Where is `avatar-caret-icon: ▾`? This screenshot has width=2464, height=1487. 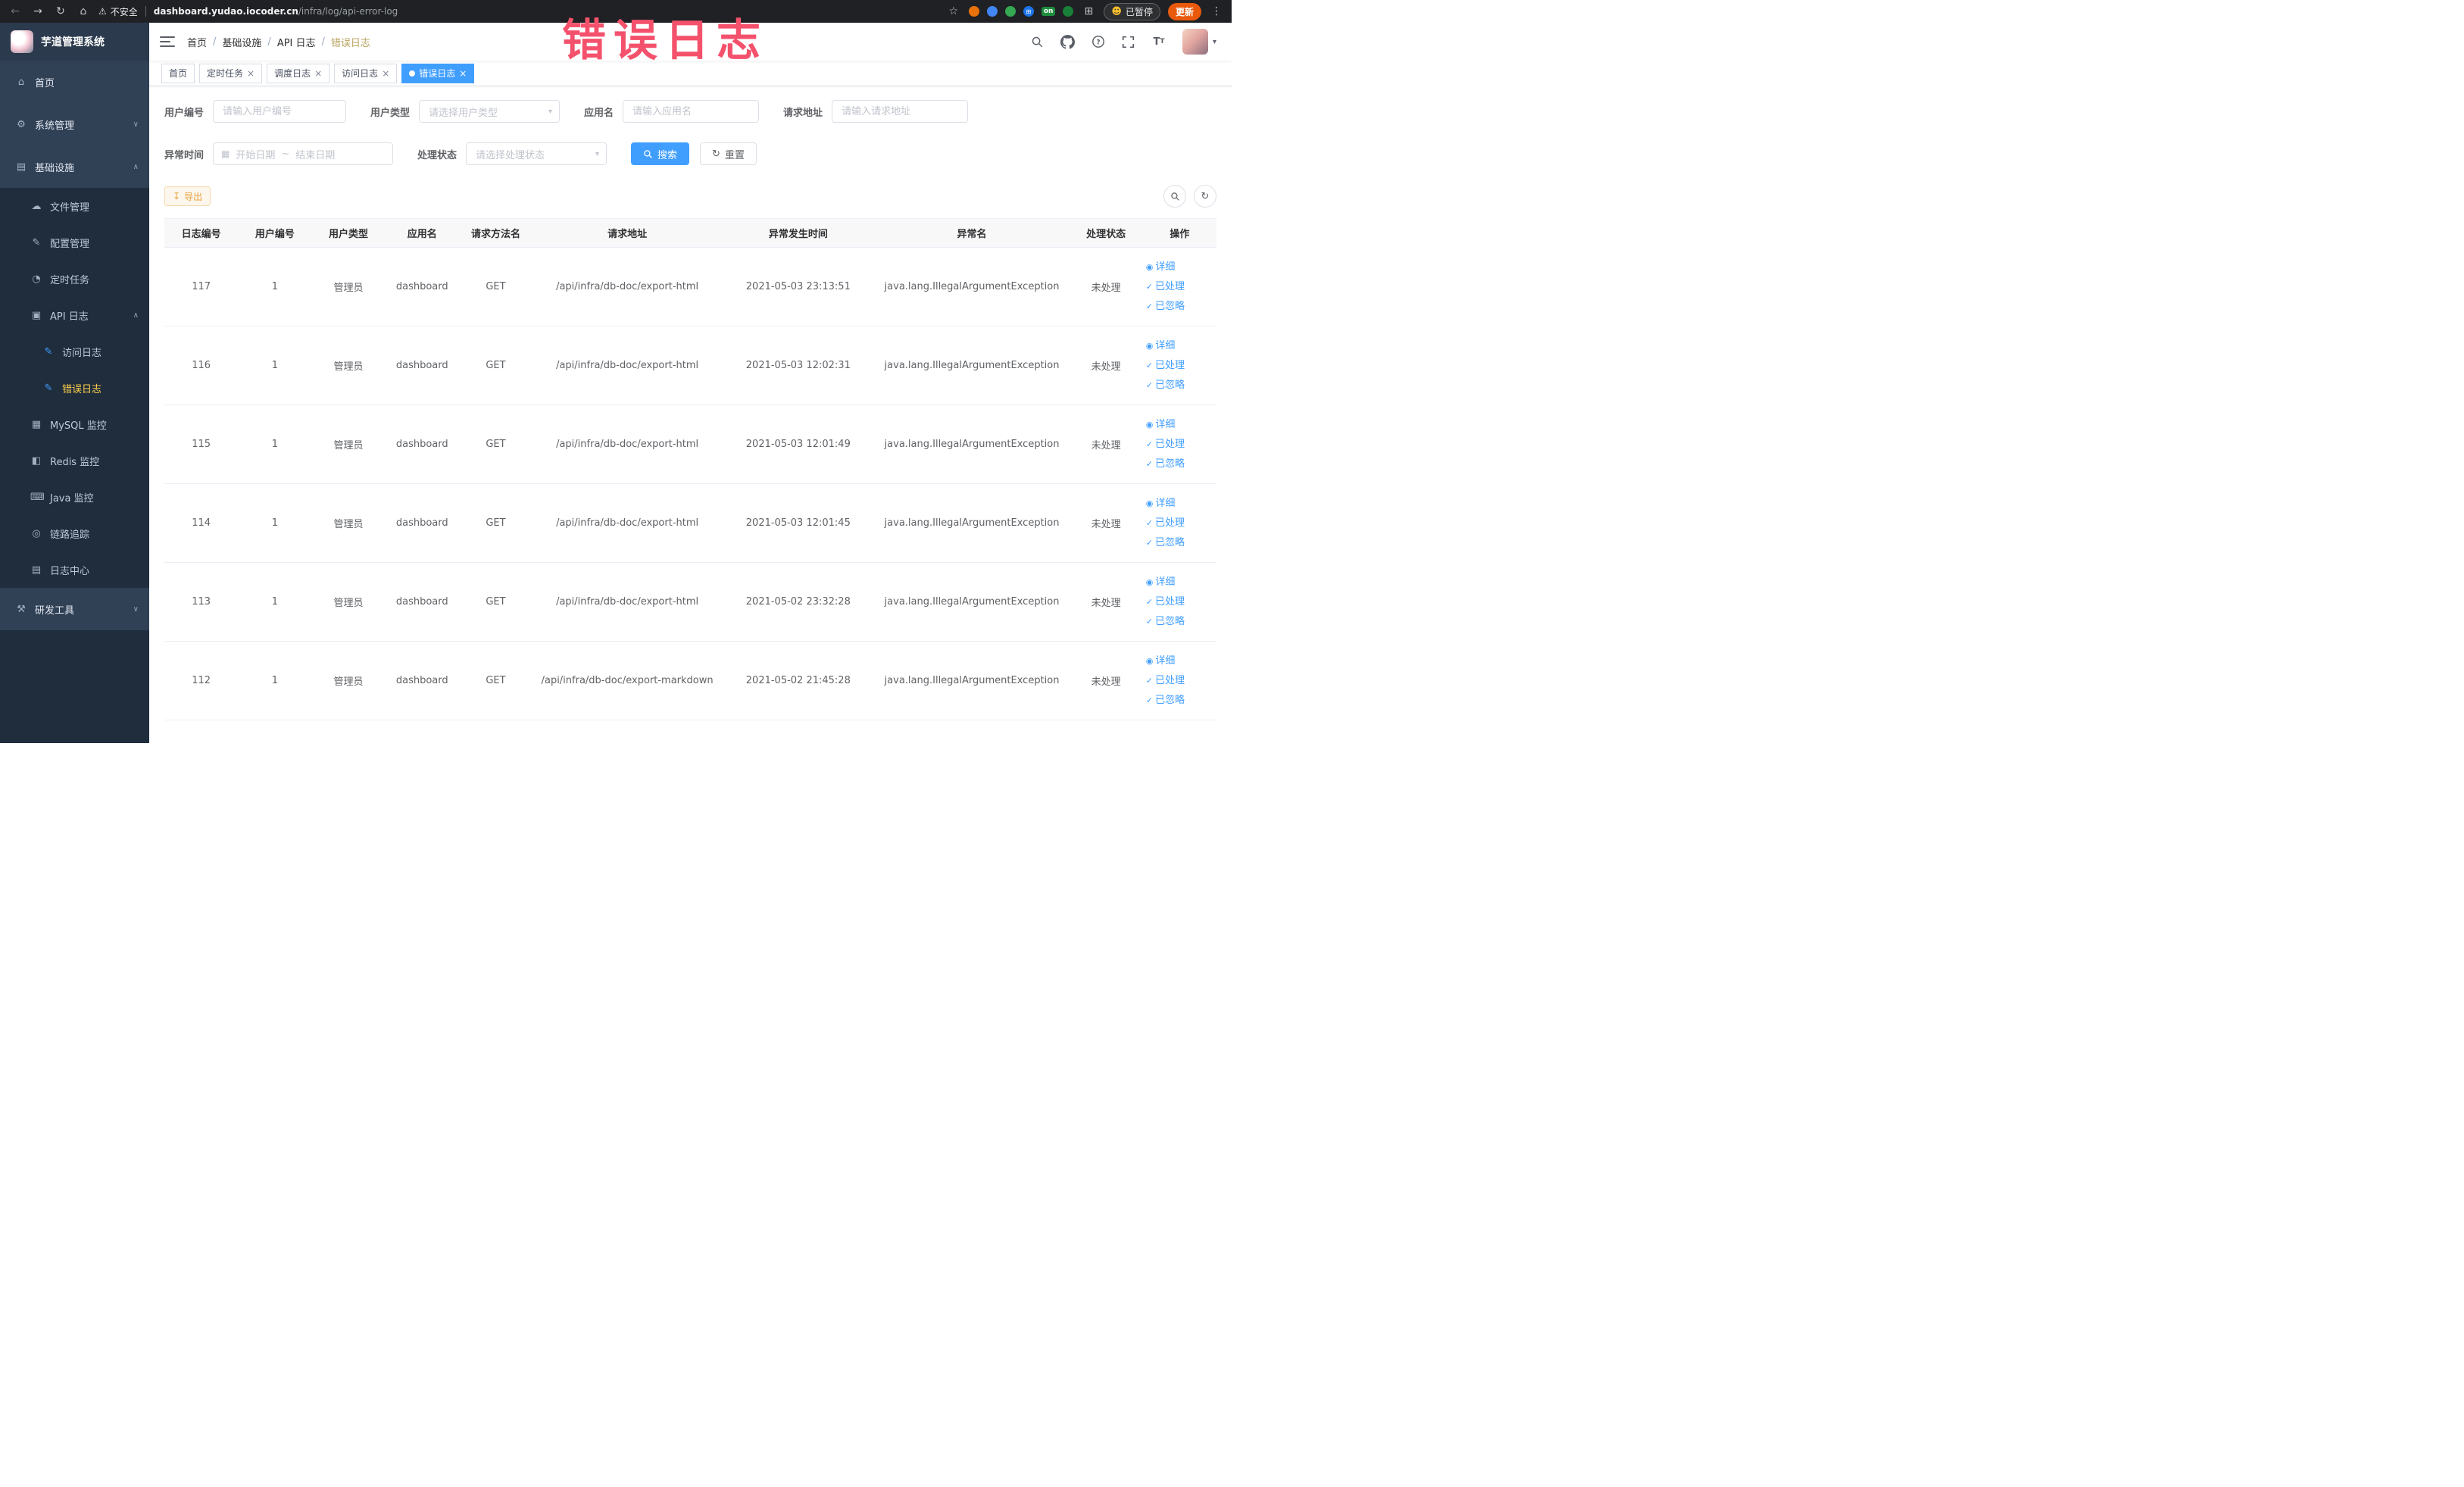
avatar-caret-icon: ▾ is located at coordinates (1214, 42).